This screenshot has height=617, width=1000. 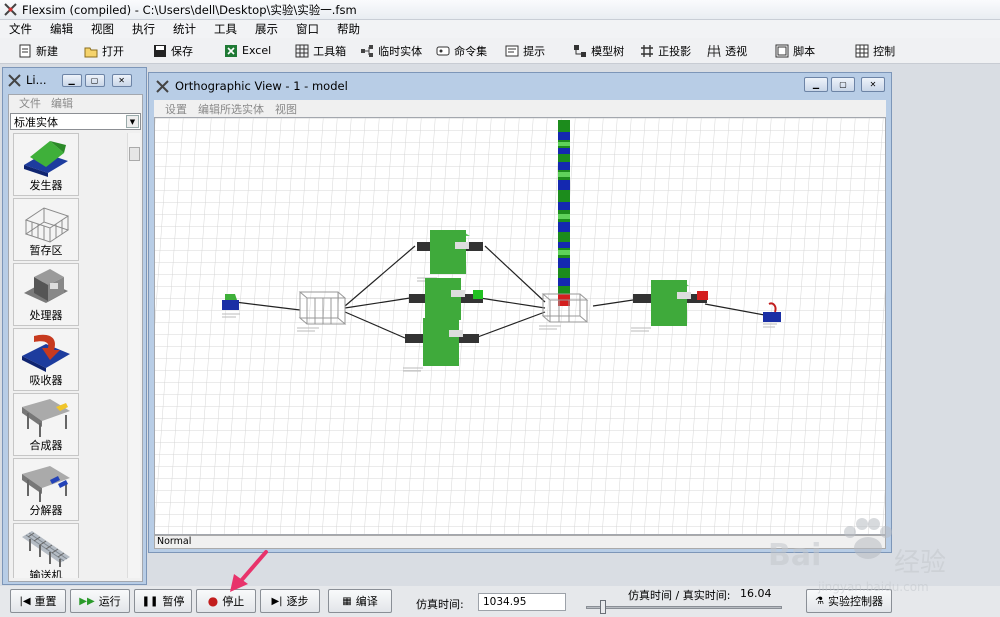 I want to click on ortho-menu-edit-selected: 编辑所选实体, so click(x=231, y=109).